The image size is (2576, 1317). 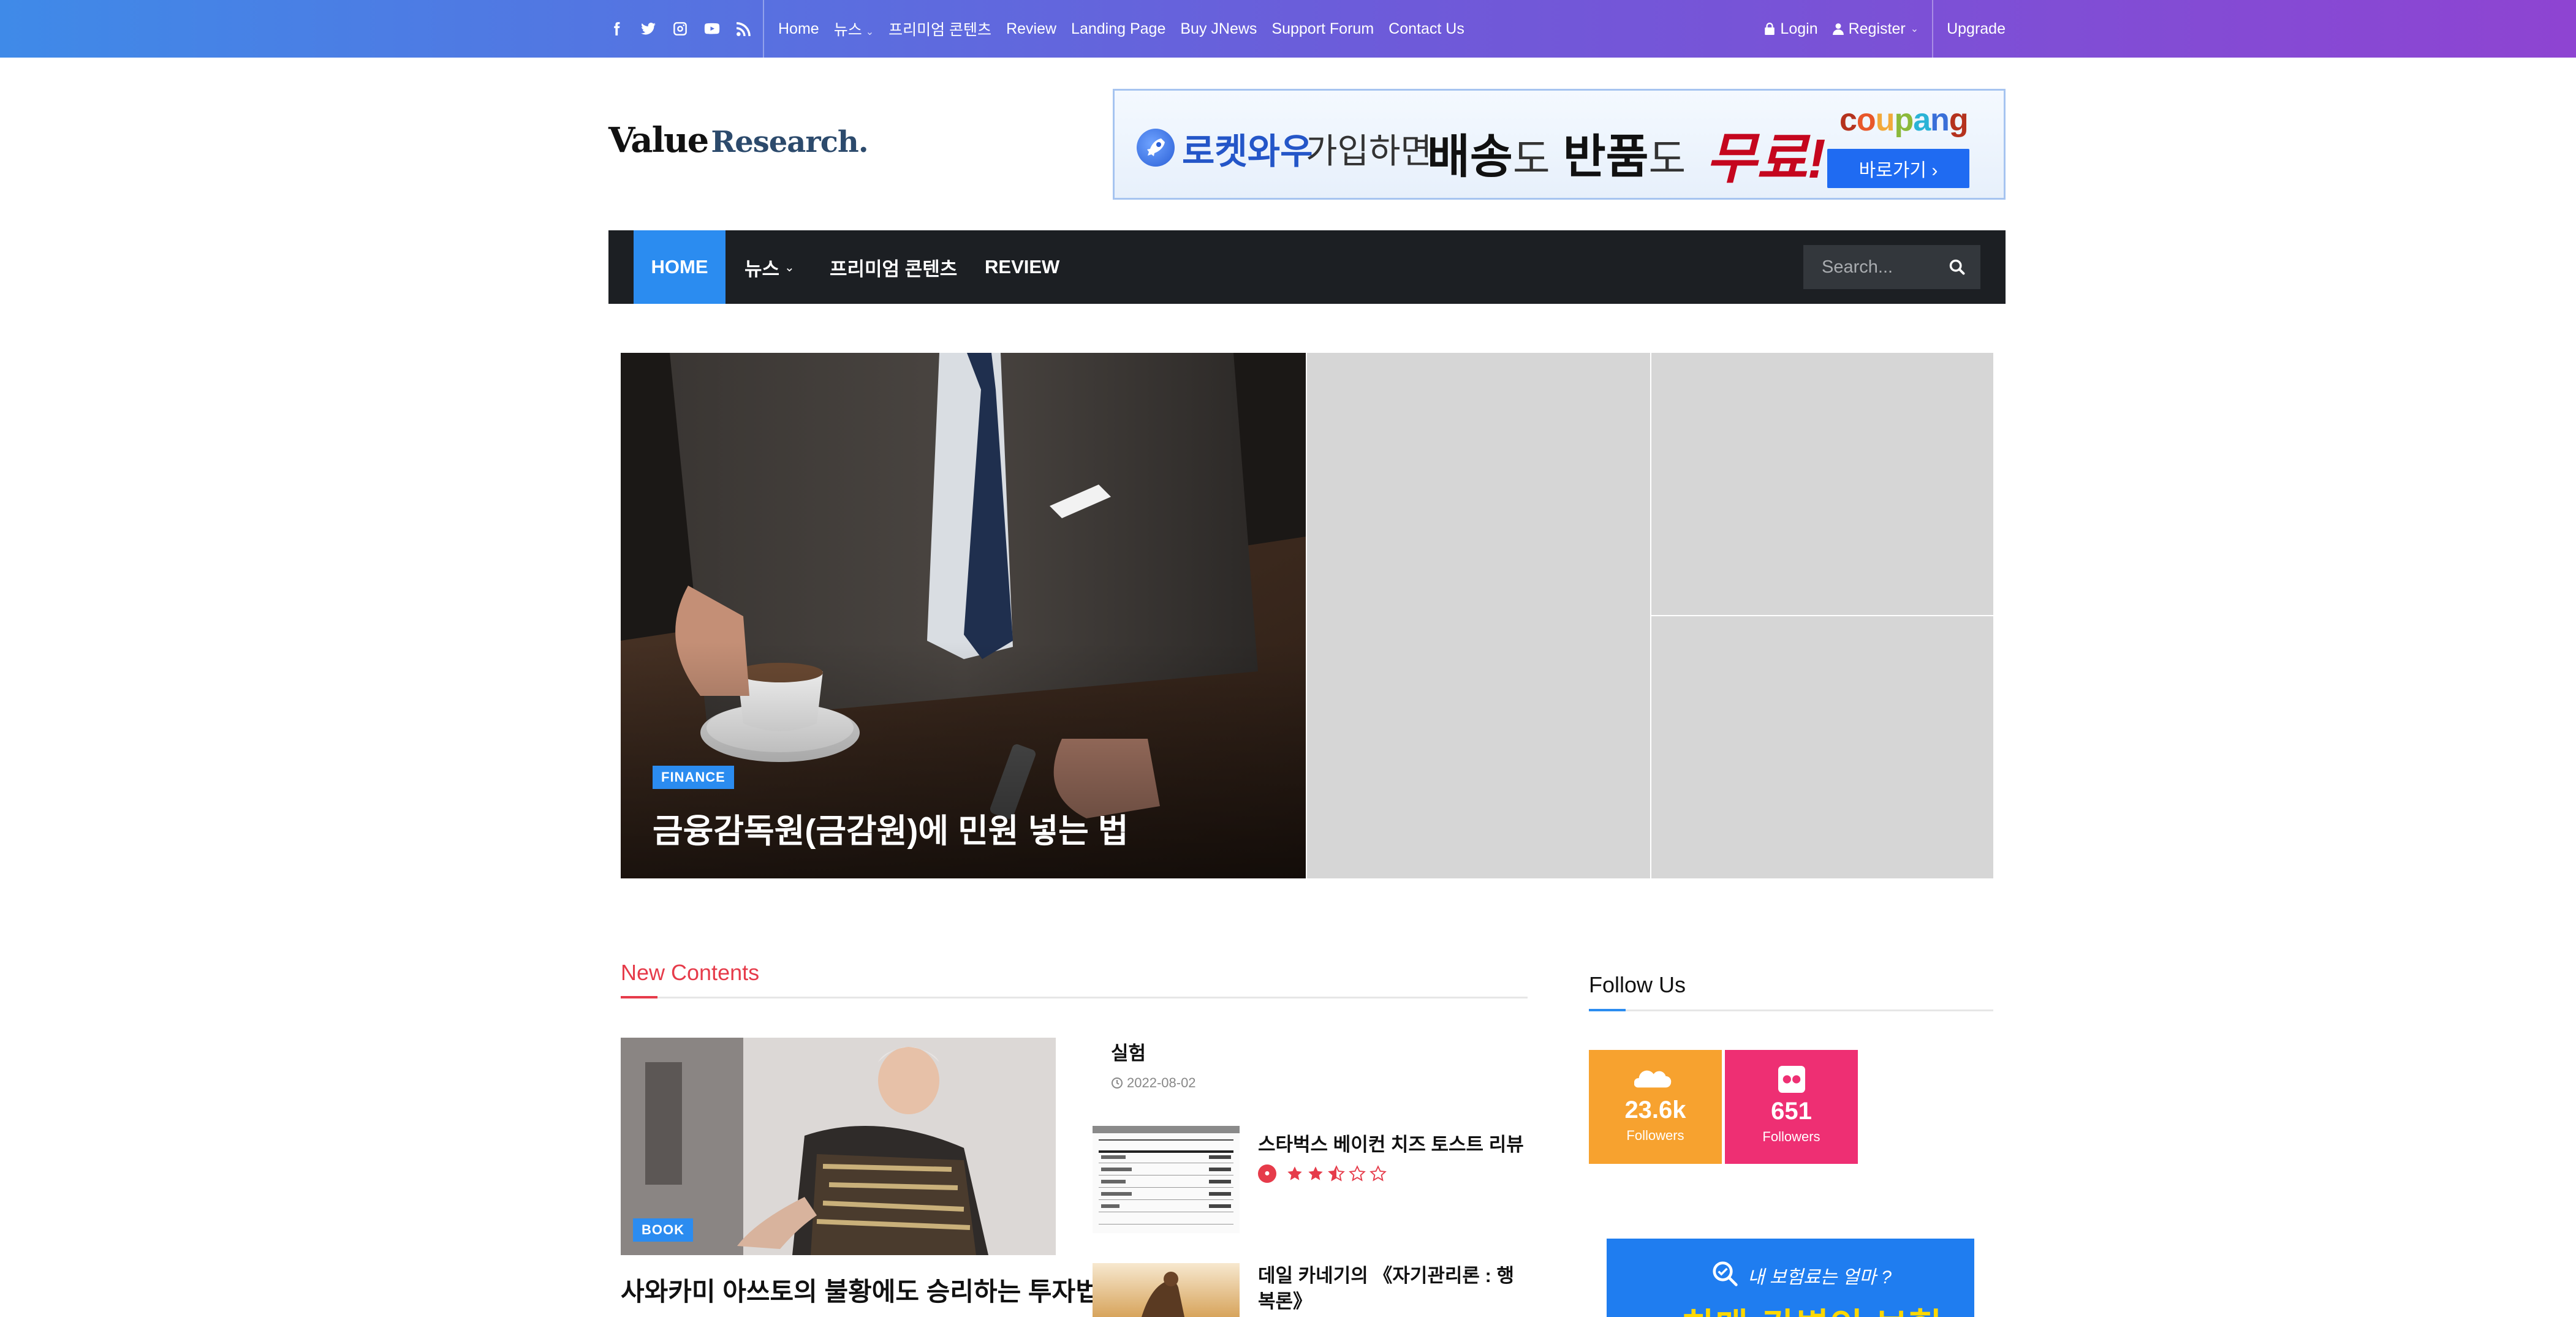 What do you see at coordinates (1031, 29) in the screenshot?
I see `topnav-review: Review` at bounding box center [1031, 29].